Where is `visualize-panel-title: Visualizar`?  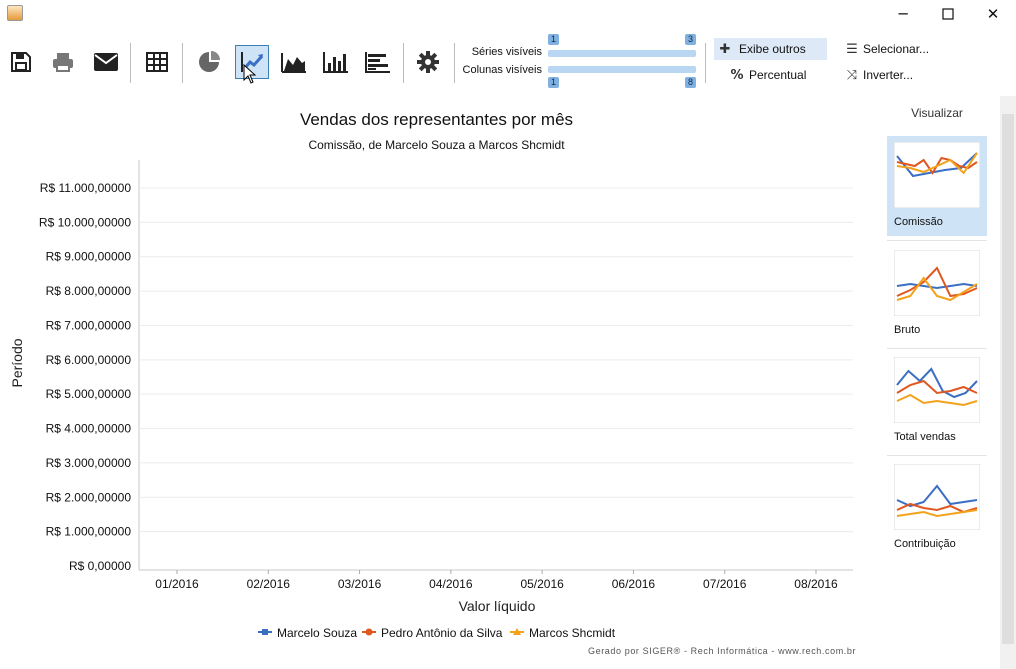 visualize-panel-title: Visualizar is located at coordinates (937, 113).